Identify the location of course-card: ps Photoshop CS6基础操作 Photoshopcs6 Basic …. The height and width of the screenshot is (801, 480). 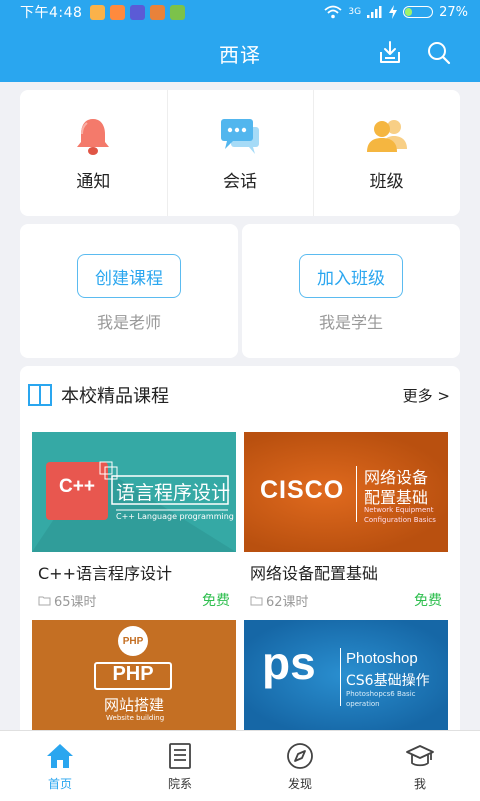
(346, 675).